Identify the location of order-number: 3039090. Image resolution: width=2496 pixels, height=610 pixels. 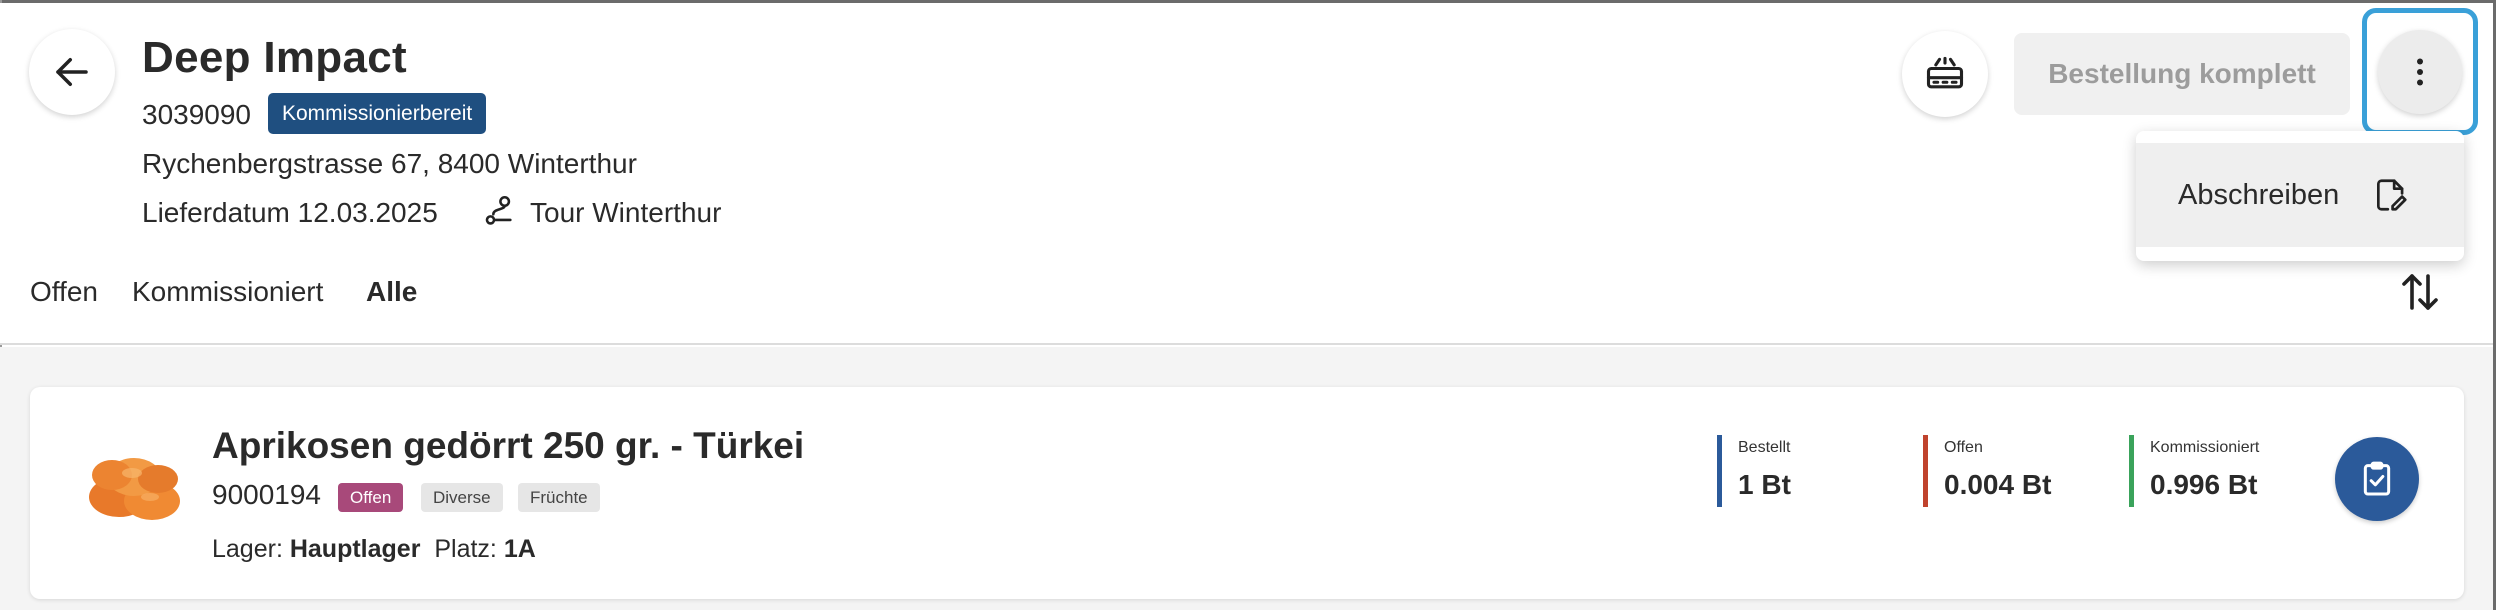
(197, 114).